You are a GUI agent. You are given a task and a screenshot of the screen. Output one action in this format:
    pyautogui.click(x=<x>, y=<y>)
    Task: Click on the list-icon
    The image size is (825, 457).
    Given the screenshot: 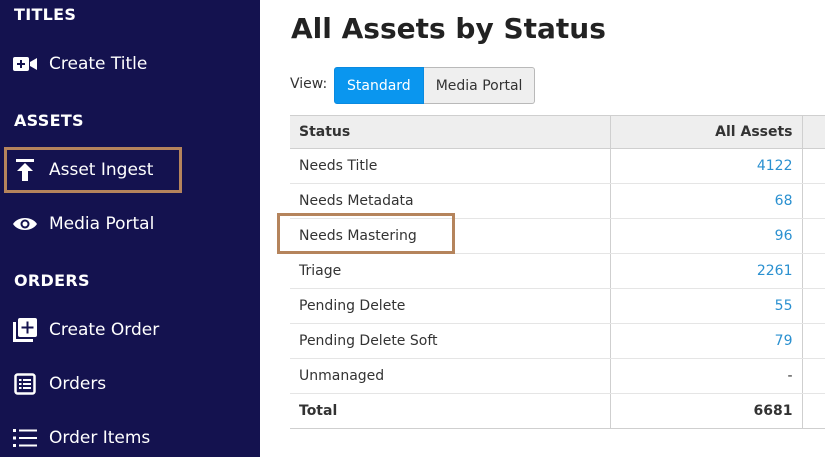 What is the action you would take?
    pyautogui.click(x=25, y=438)
    